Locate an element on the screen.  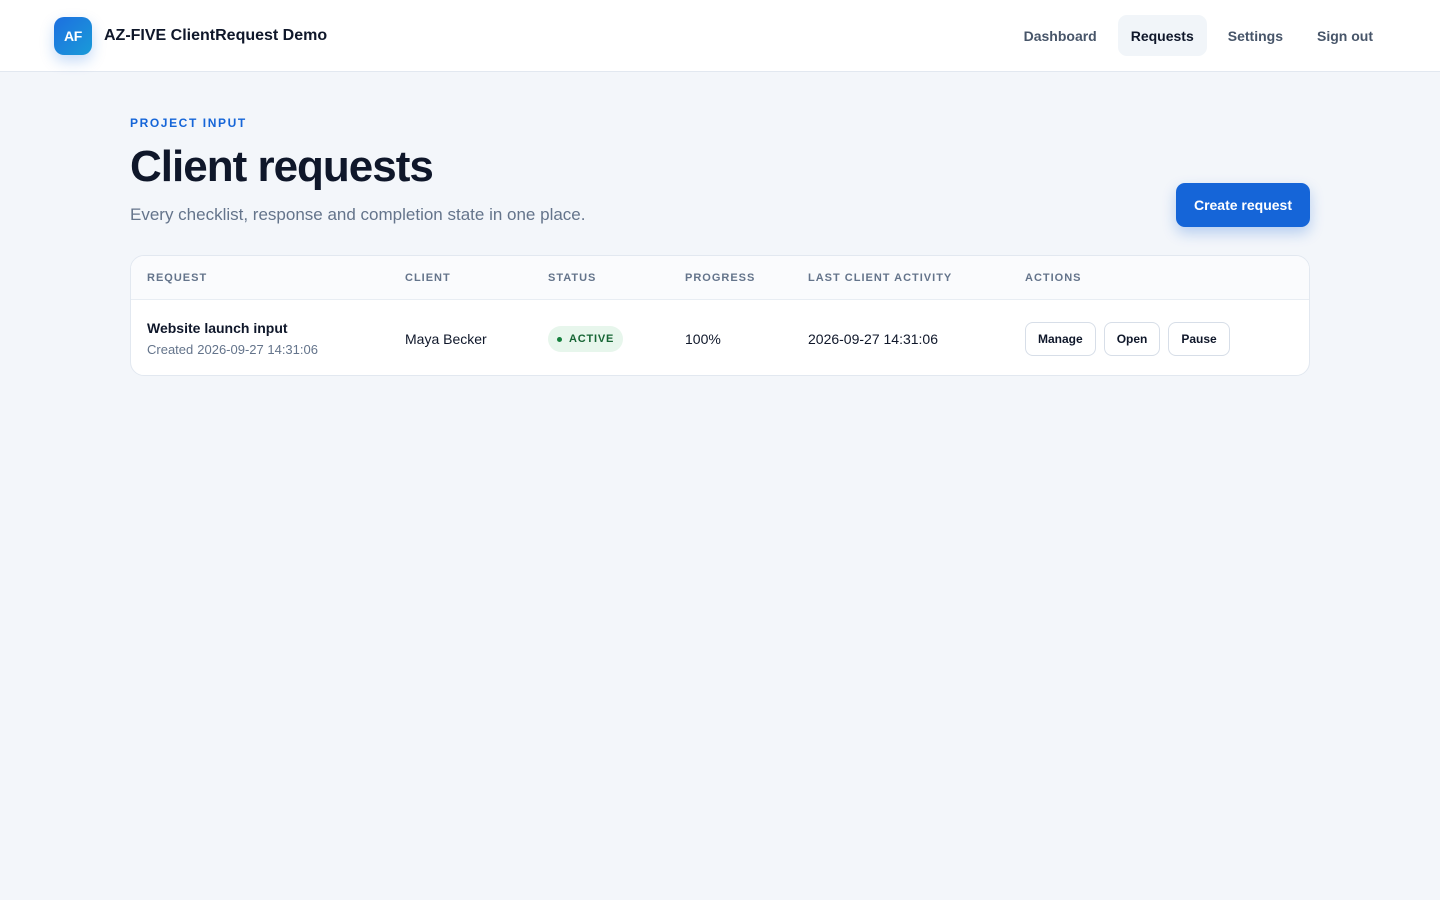
status-dot-icon is located at coordinates (559, 339).